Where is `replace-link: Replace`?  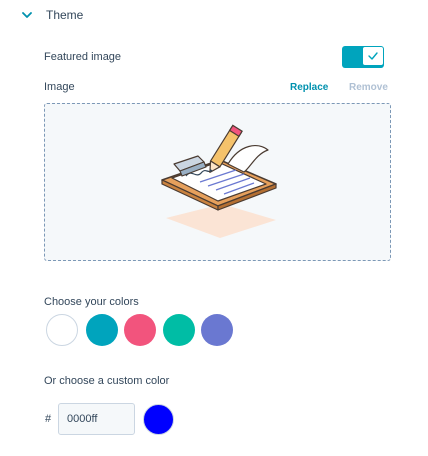 replace-link: Replace is located at coordinates (309, 87).